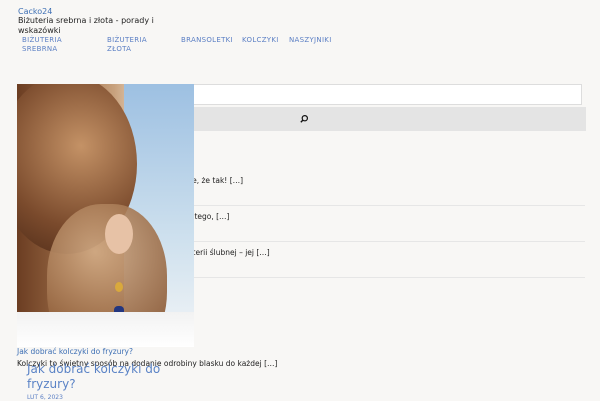 The image size is (600, 401). I want to click on nav-item-bizuteria-srebrna: BIŻUTERIA SREBRNA, so click(52, 45).